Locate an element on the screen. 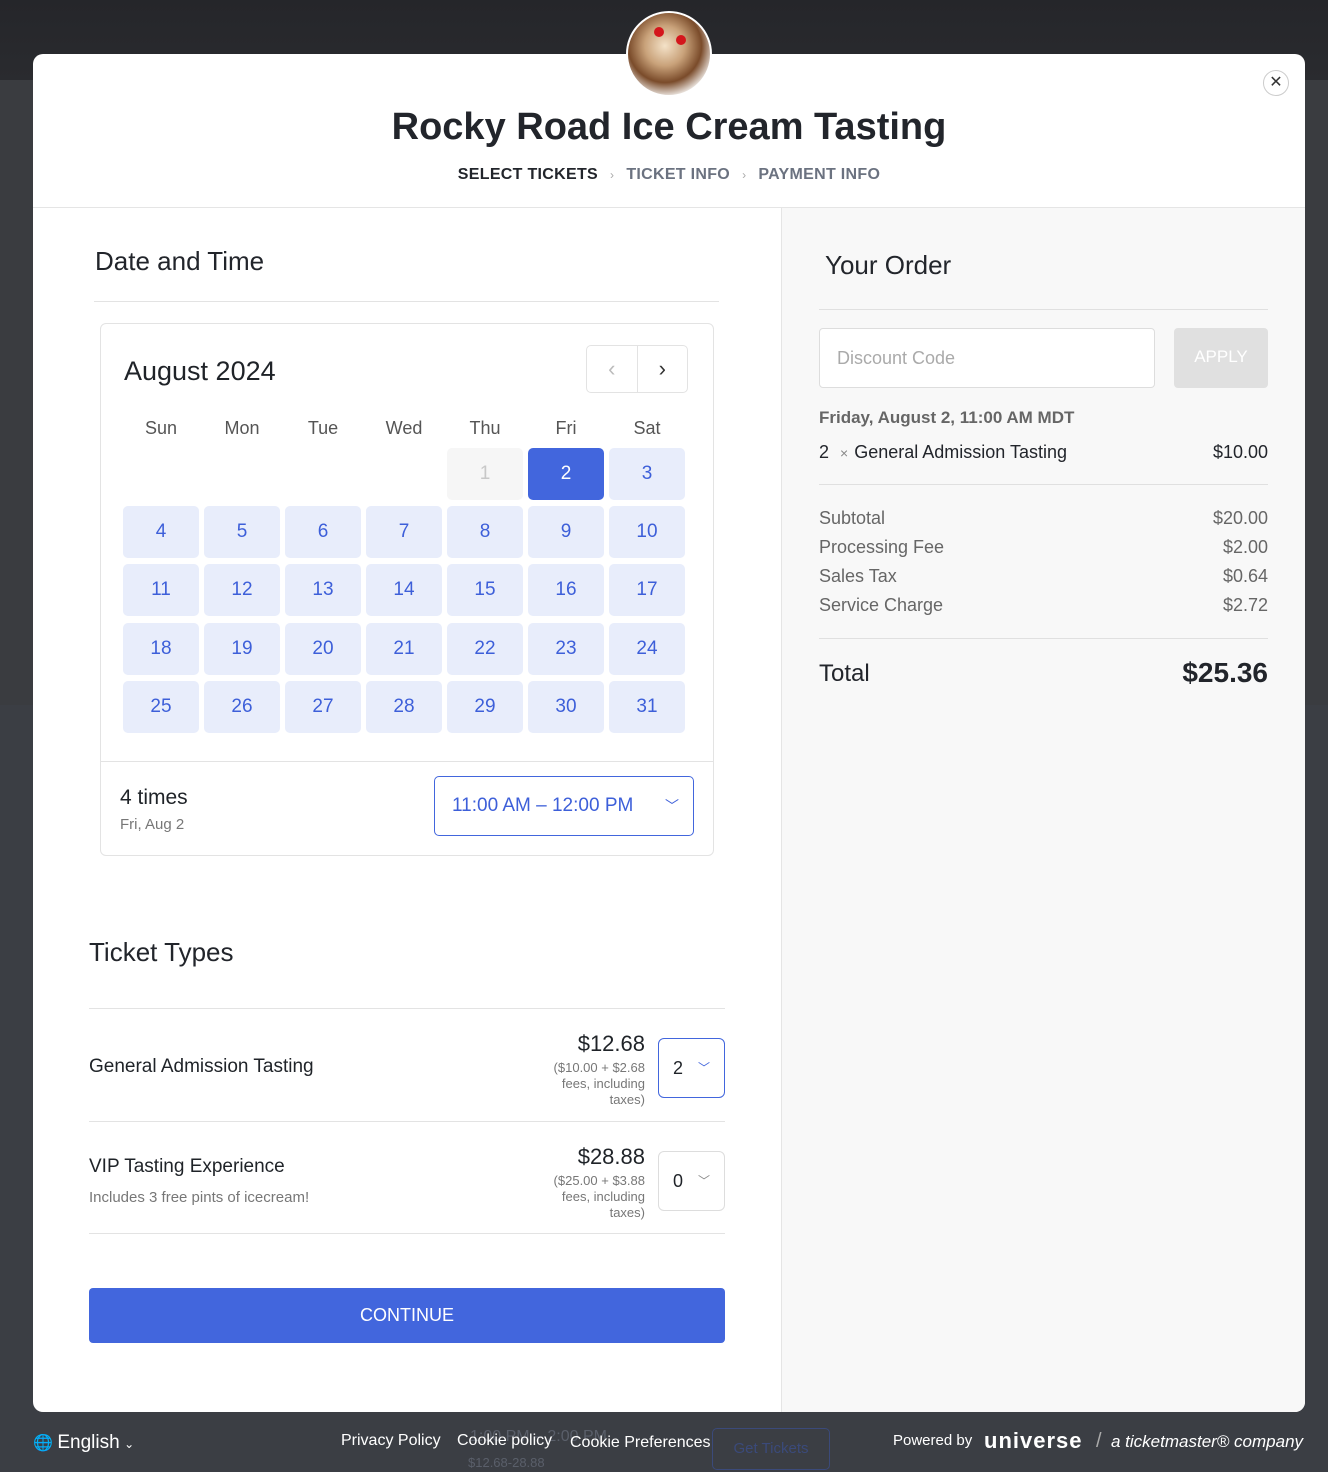 This screenshot has width=1328, height=1472. calendar-day-25: 25 is located at coordinates (161, 707).